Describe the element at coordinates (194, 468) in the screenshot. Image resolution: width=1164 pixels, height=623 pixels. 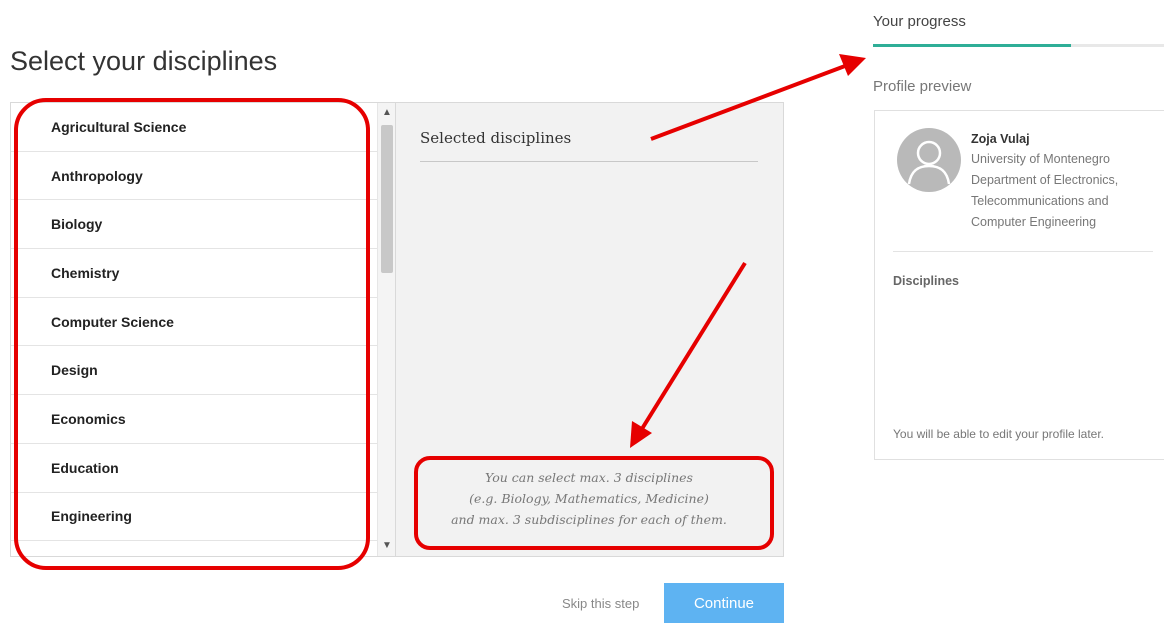
I see `discipline-item: Education` at that location.